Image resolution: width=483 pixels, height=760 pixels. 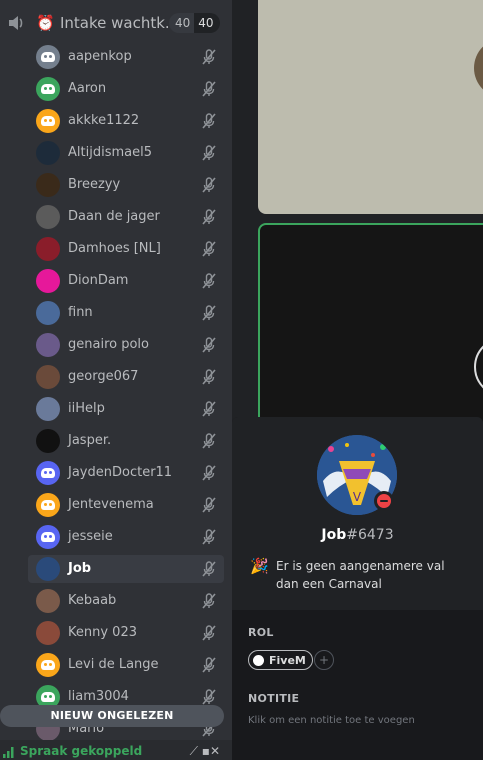 I want to click on voice-channel-header: ⏰ Intake wachtk... 40 40, so click(x=116, y=23).